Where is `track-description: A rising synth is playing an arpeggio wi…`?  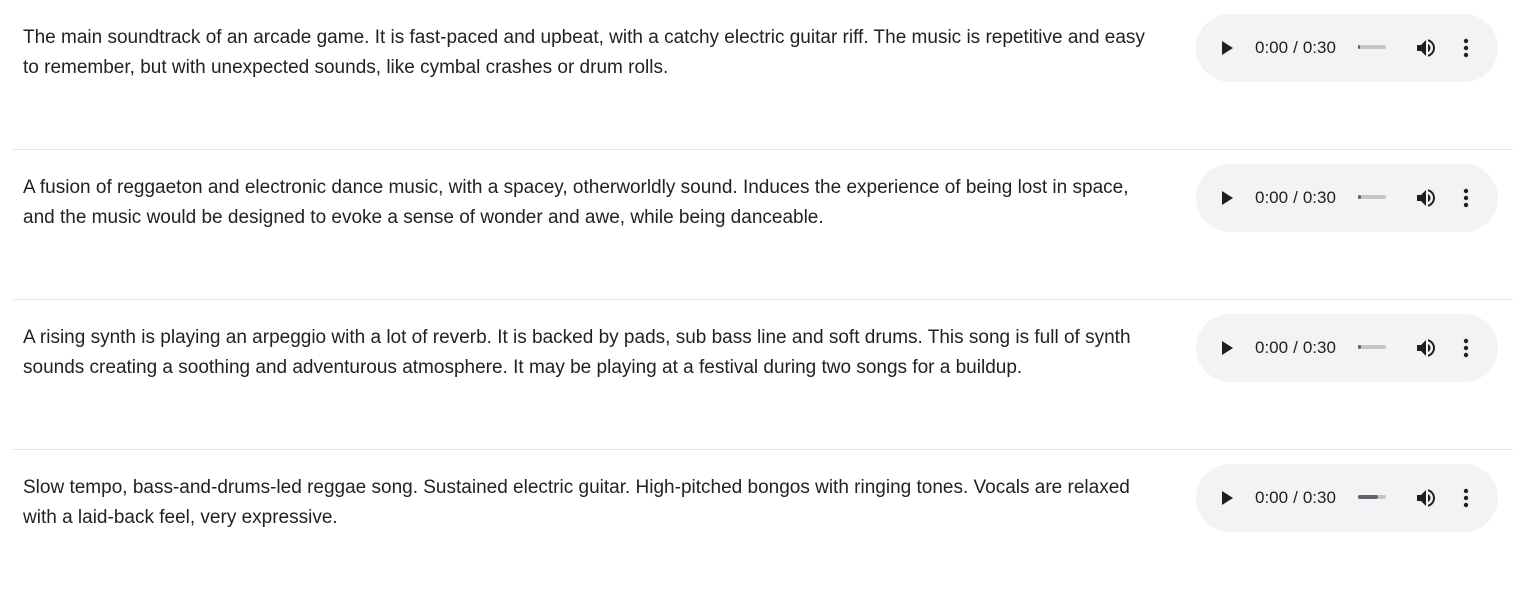 track-description: A rising synth is playing an arpeggio wi… is located at coordinates (577, 352).